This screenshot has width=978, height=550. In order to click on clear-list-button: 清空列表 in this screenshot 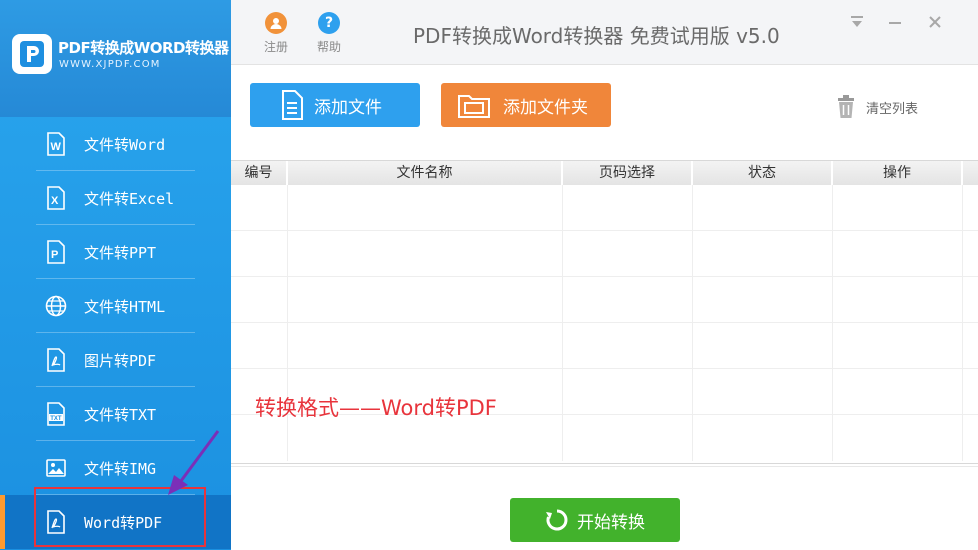, I will do `click(877, 107)`.